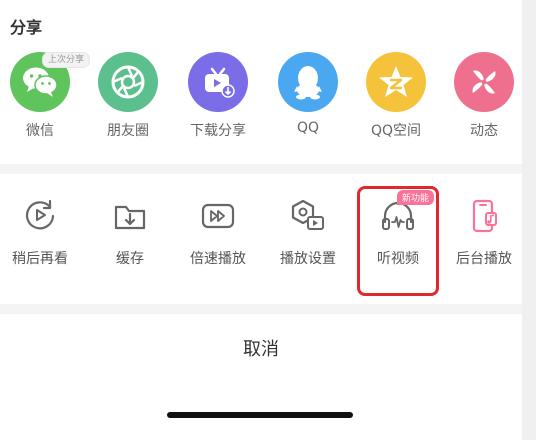 This screenshot has height=440, width=536. Describe the element at coordinates (308, 128) in the screenshot. I see `share-item-label: QQ` at that location.